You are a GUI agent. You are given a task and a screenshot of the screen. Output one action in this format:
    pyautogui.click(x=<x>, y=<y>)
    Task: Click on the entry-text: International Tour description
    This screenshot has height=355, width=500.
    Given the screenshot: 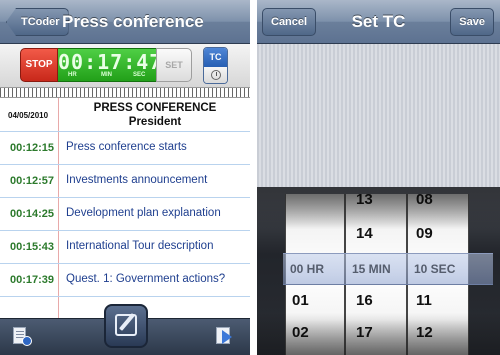 What is the action you would take?
    pyautogui.click(x=140, y=246)
    